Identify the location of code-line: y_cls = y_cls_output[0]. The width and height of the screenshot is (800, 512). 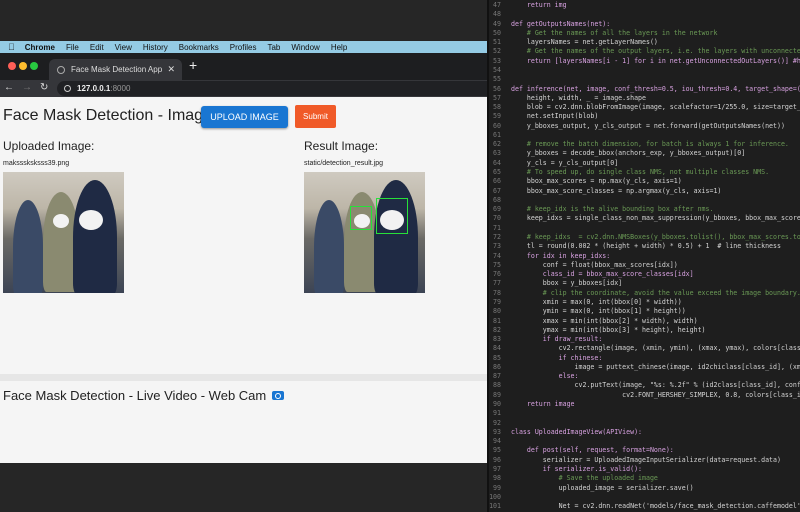
(565, 162).